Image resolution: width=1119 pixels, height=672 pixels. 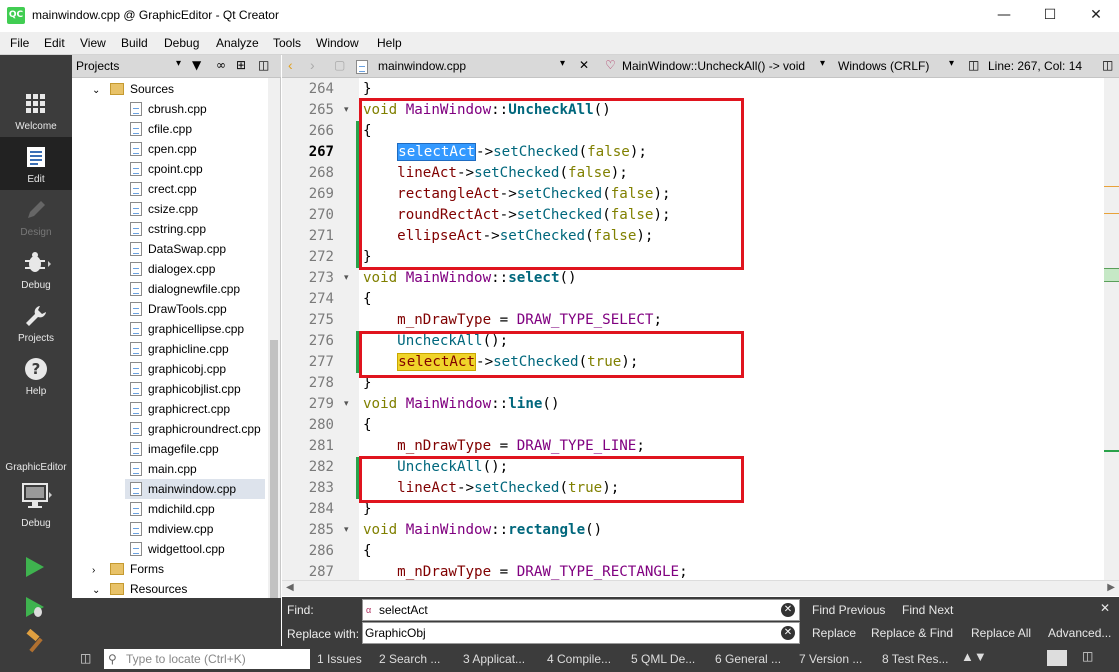 I want to click on mode-welcome: Welcome, so click(x=36, y=110).